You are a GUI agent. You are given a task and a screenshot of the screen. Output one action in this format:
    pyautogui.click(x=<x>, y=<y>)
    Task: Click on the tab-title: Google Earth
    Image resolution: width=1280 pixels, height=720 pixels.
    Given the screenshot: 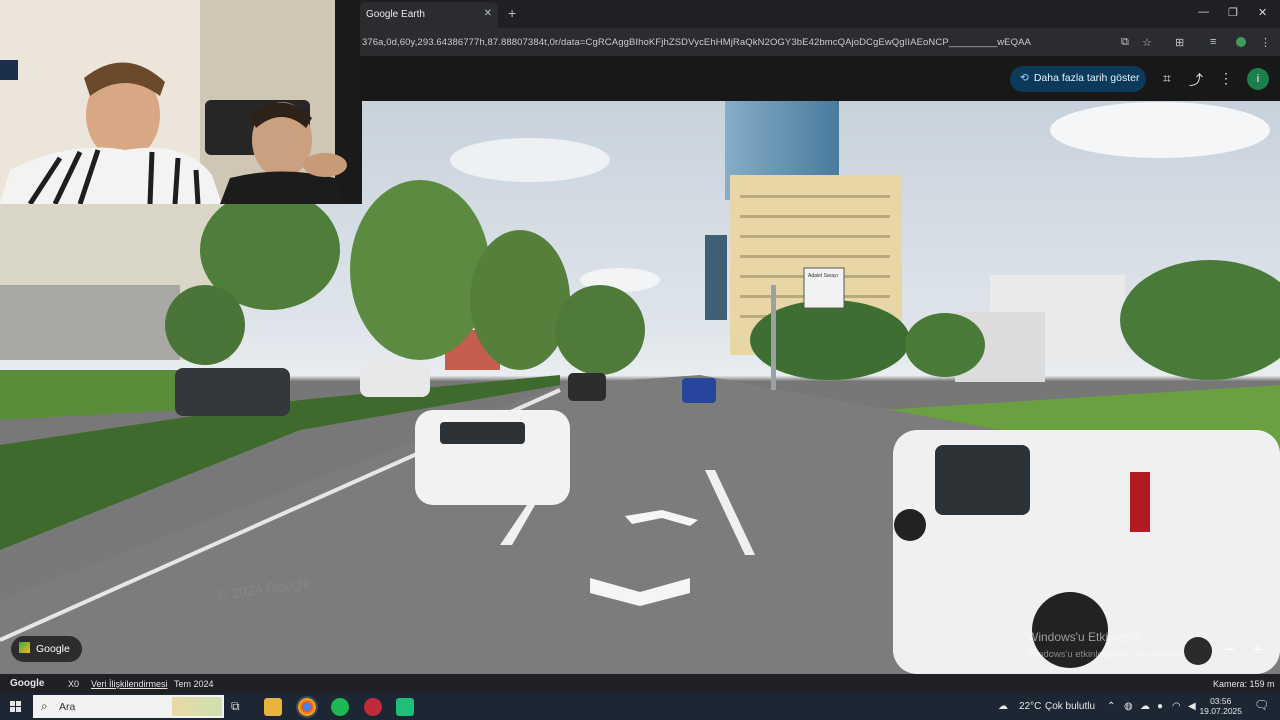 What is the action you would take?
    pyautogui.click(x=395, y=14)
    